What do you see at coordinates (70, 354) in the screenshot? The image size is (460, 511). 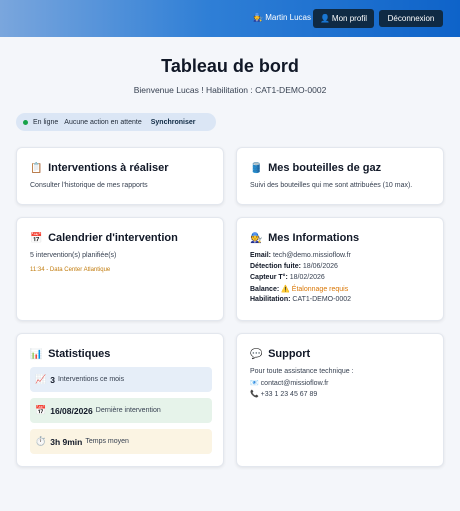 I see `card-title: 📊 Statistiques` at bounding box center [70, 354].